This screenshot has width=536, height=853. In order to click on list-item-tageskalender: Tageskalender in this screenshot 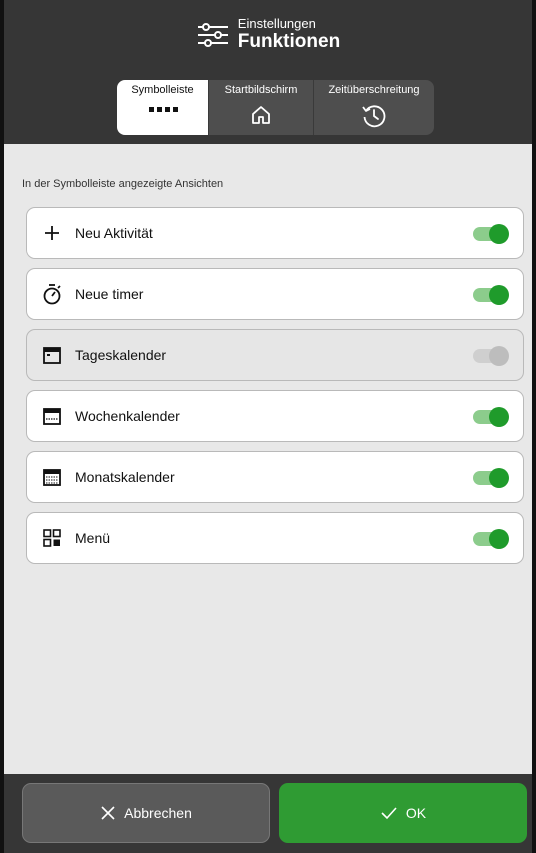, I will do `click(275, 355)`.